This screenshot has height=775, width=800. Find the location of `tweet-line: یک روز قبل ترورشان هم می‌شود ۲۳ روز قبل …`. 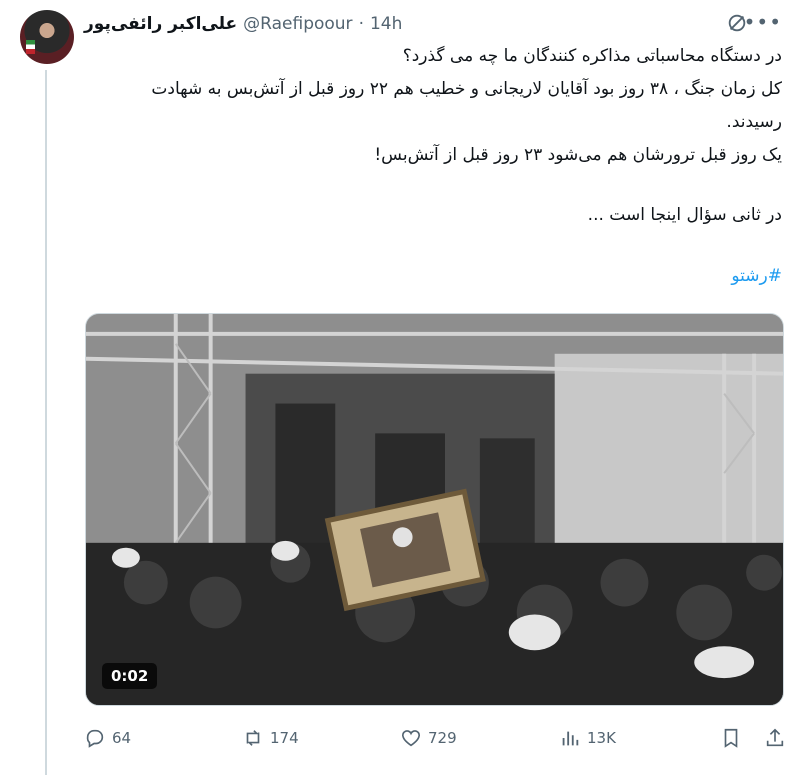

tweet-line: یک روز قبل ترورشان هم می‌شود ۲۳ روز قبل … is located at coordinates (578, 155).